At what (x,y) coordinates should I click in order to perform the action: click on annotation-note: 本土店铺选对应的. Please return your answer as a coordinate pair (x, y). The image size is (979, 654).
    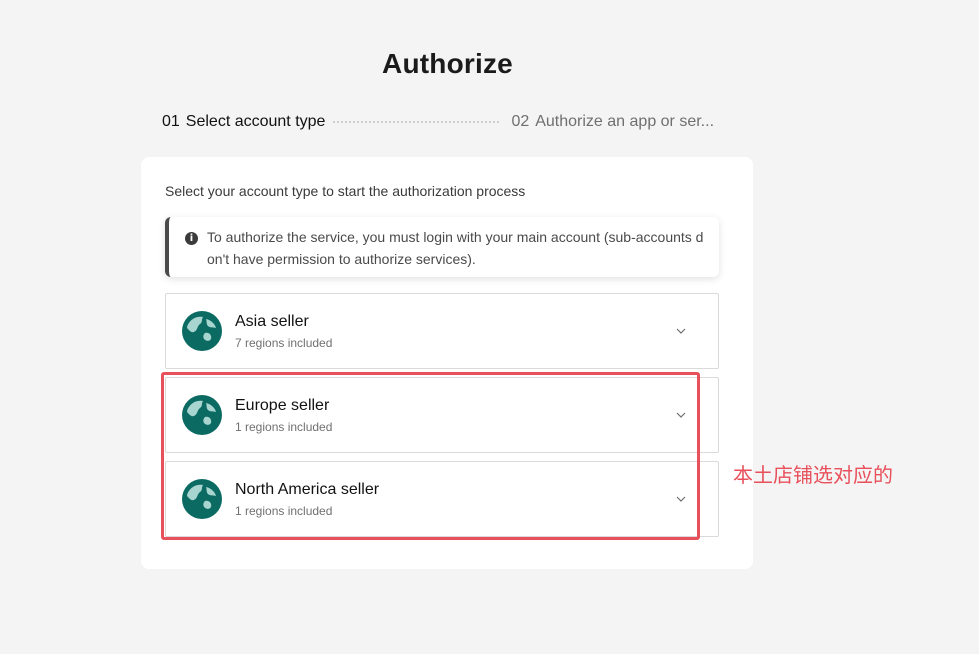
    Looking at the image, I should click on (813, 475).